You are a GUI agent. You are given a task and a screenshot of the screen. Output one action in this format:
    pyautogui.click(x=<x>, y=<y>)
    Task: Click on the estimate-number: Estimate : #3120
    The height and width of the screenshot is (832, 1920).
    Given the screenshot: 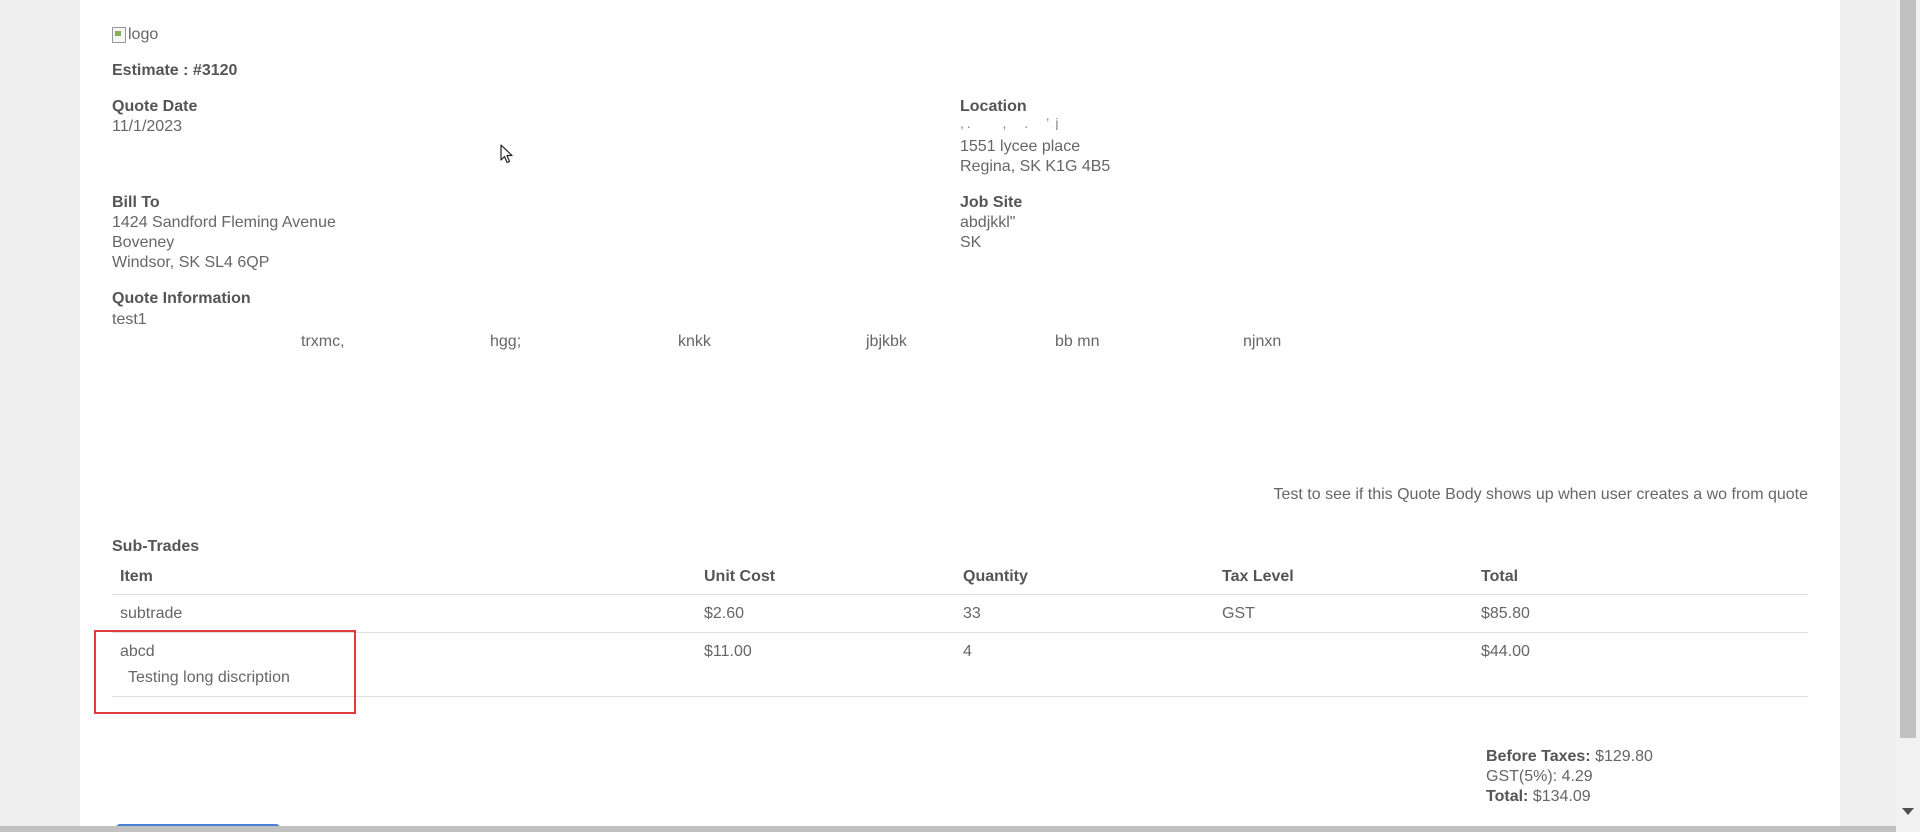 What is the action you would take?
    pyautogui.click(x=175, y=70)
    